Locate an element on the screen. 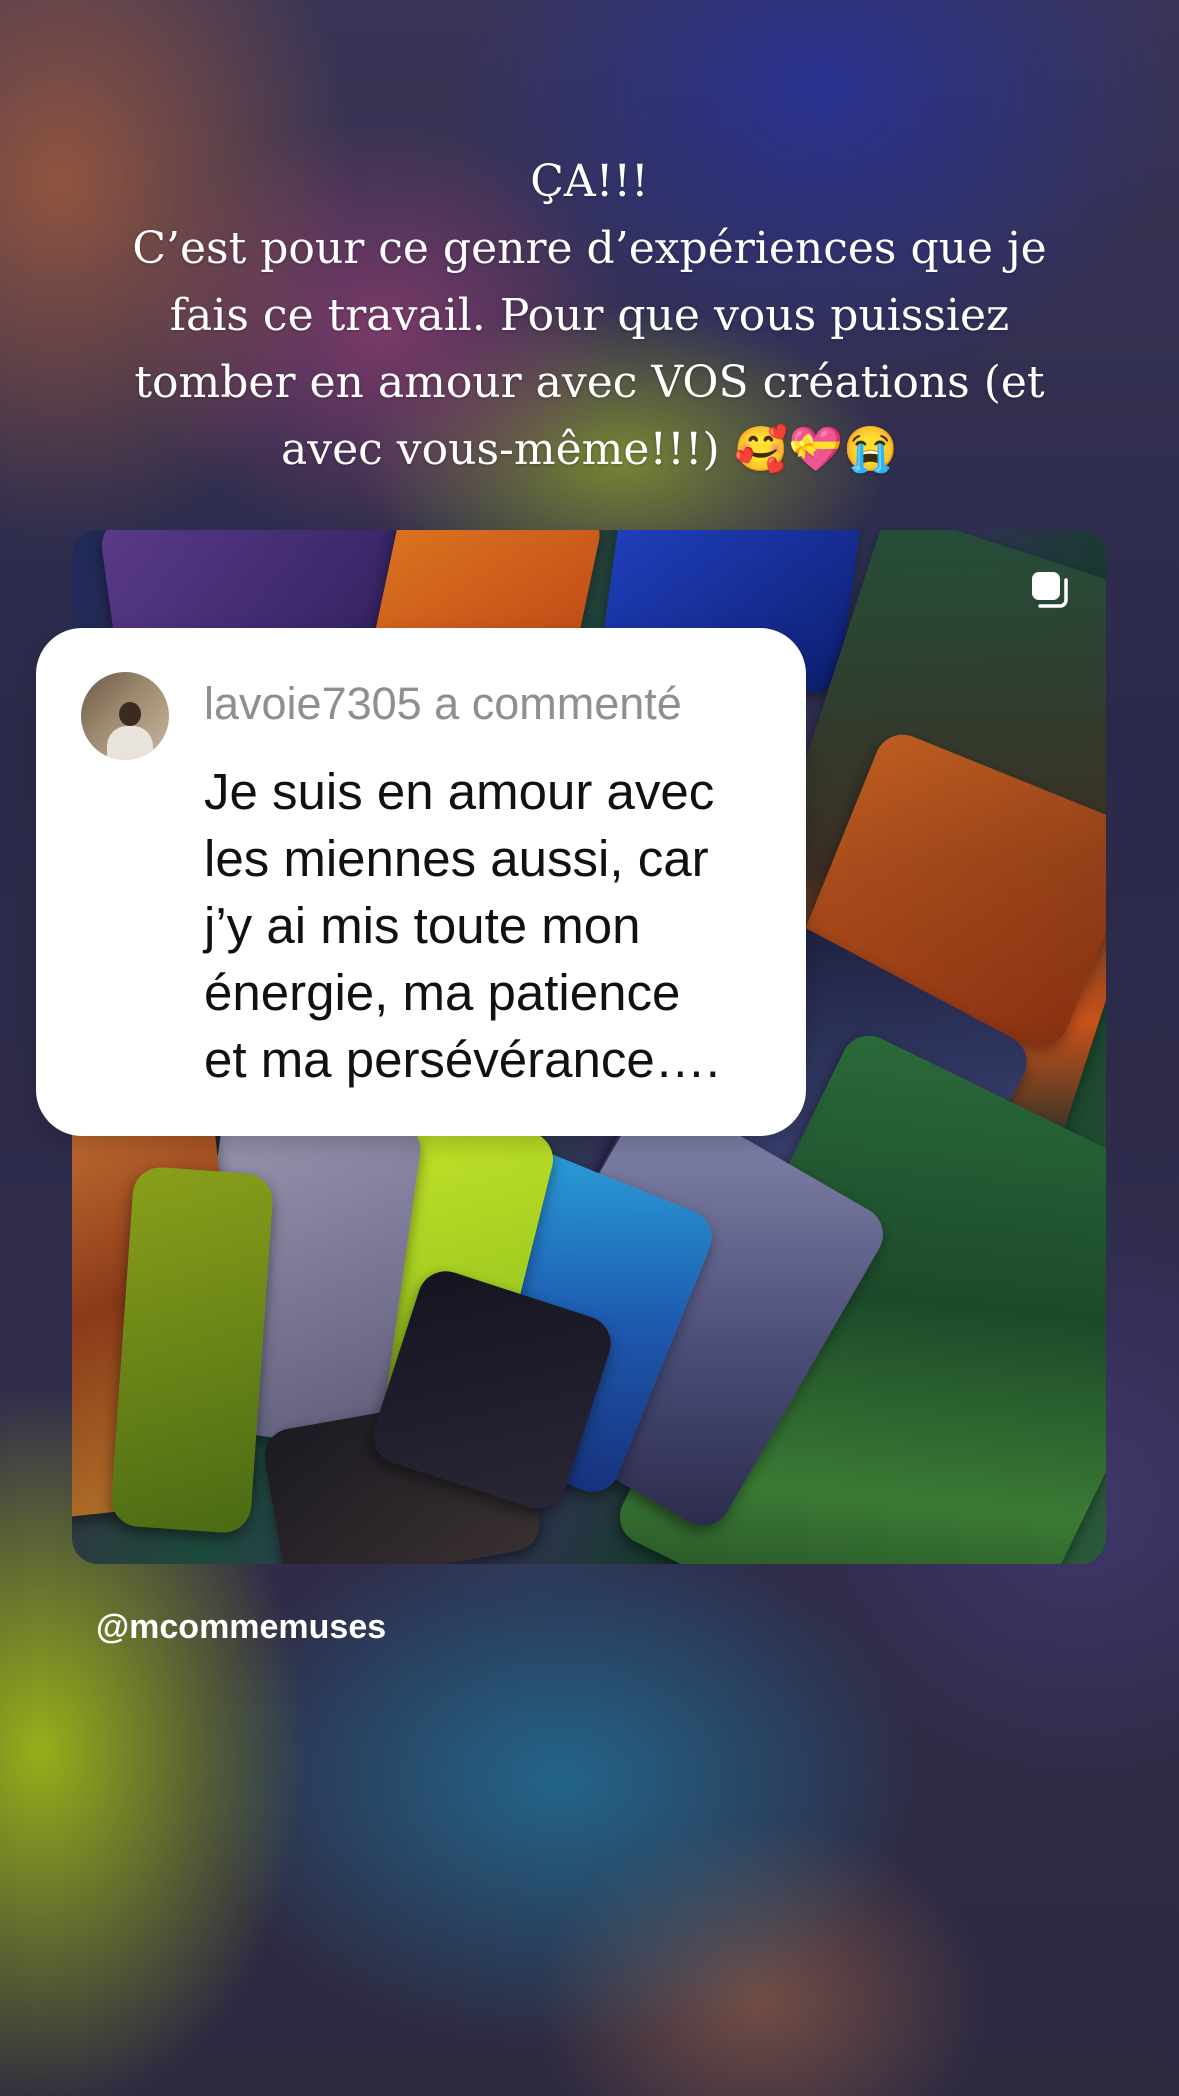  caption-line-4: tomber en amour avec VOS créations (et is located at coordinates (589, 382).